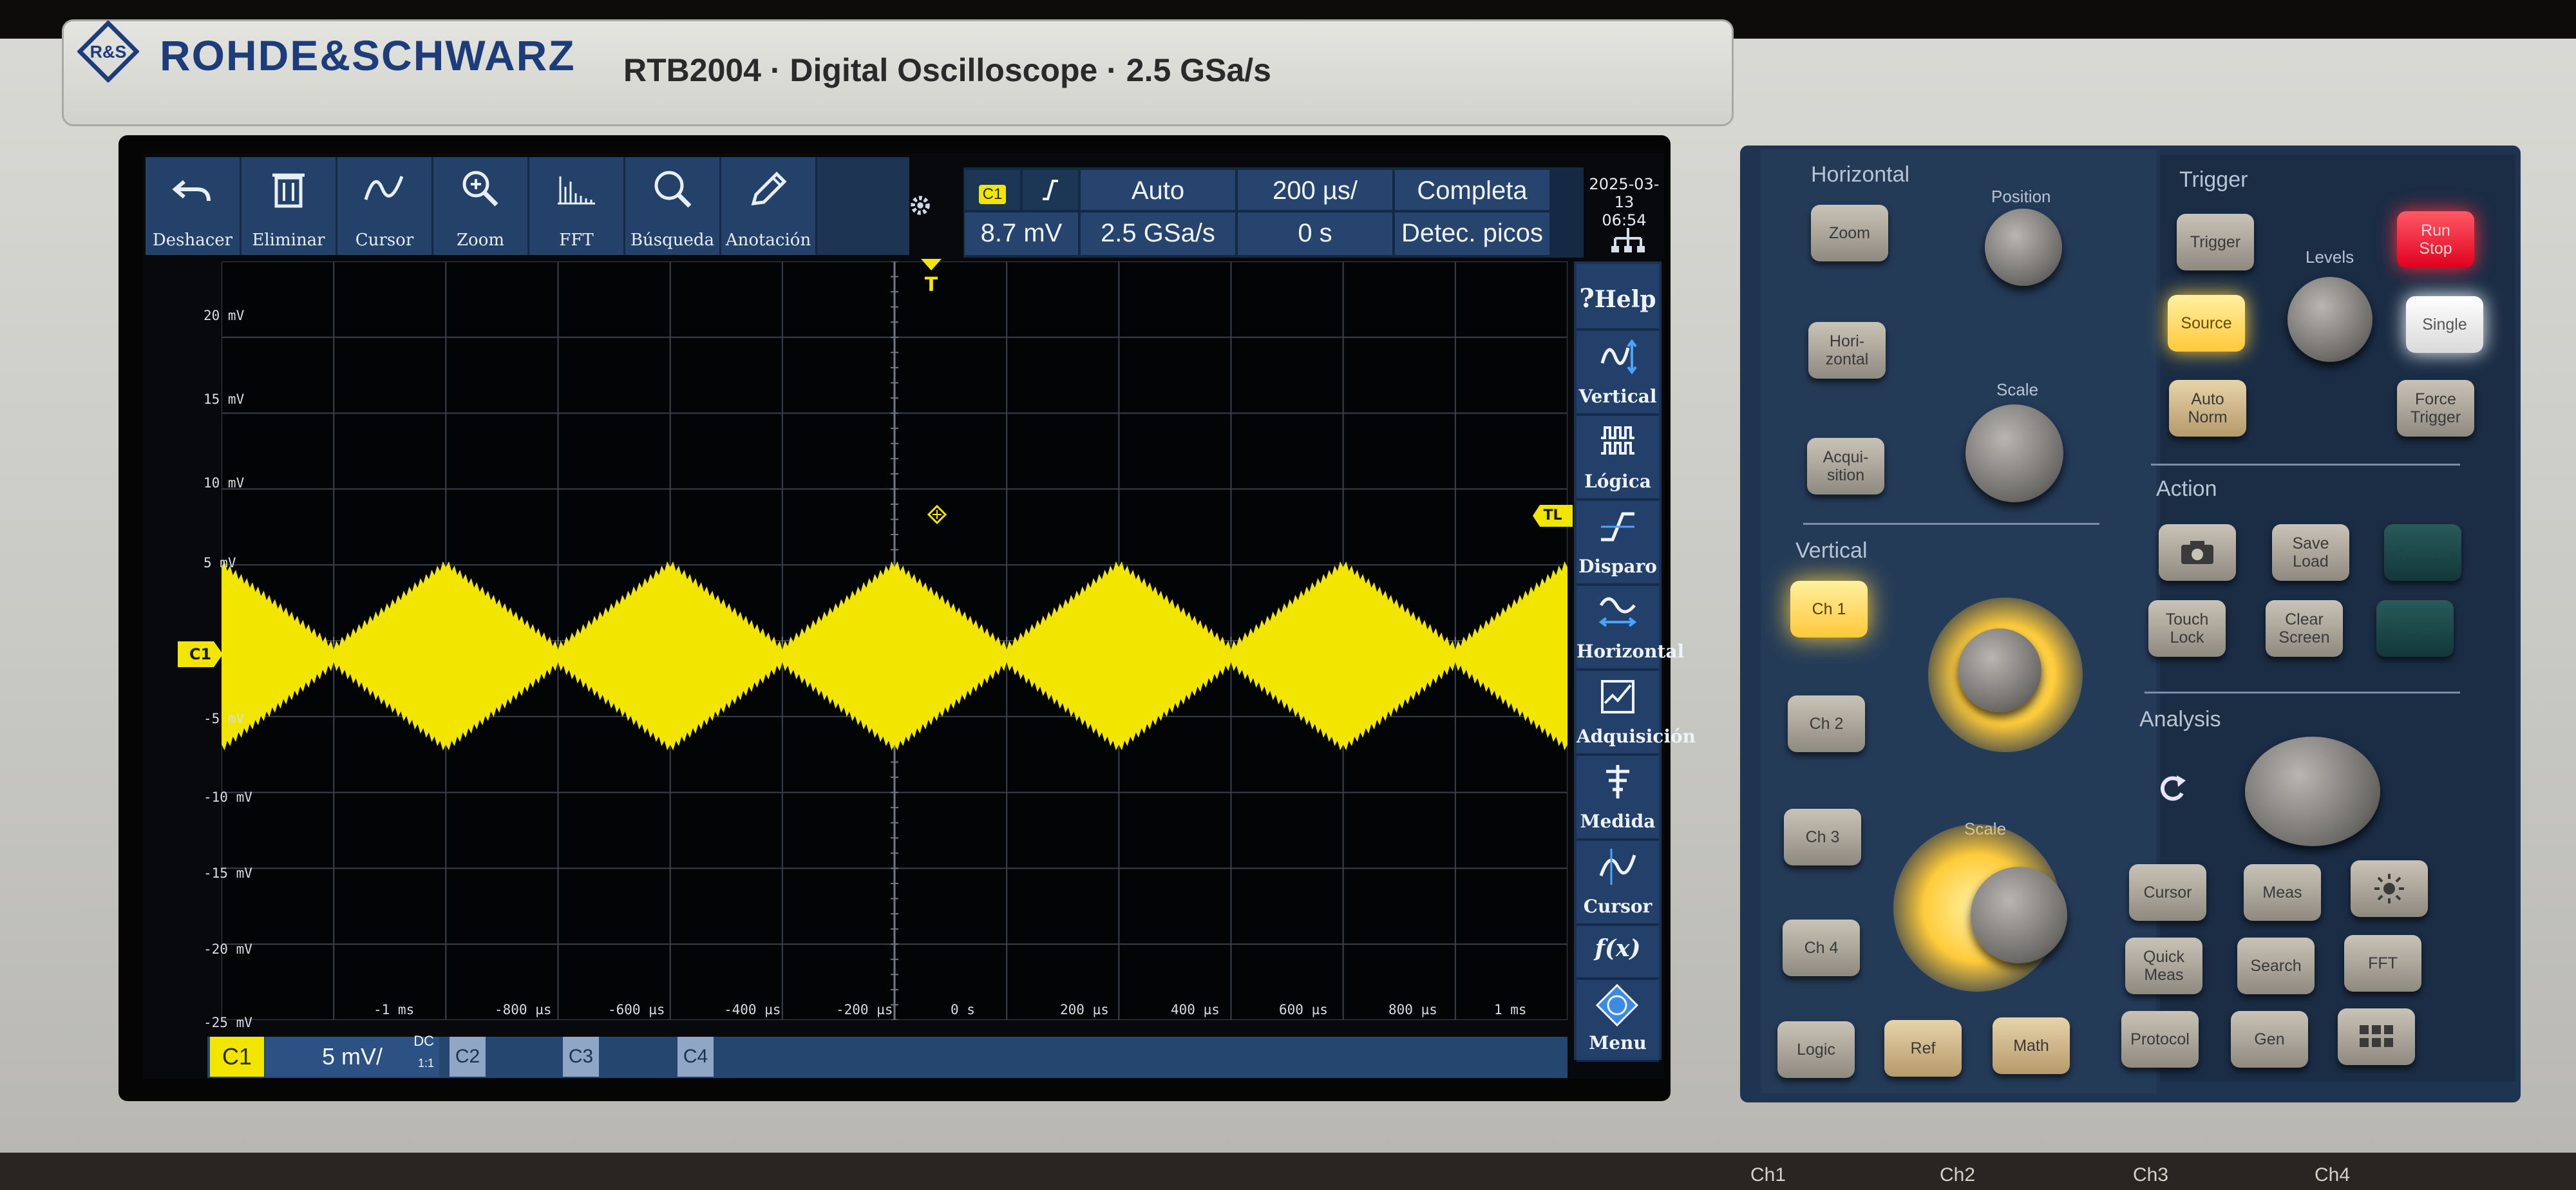 The width and height of the screenshot is (2576, 1190). What do you see at coordinates (1923, 1048) in the screenshot?
I see `ref-hw-button: Ref` at bounding box center [1923, 1048].